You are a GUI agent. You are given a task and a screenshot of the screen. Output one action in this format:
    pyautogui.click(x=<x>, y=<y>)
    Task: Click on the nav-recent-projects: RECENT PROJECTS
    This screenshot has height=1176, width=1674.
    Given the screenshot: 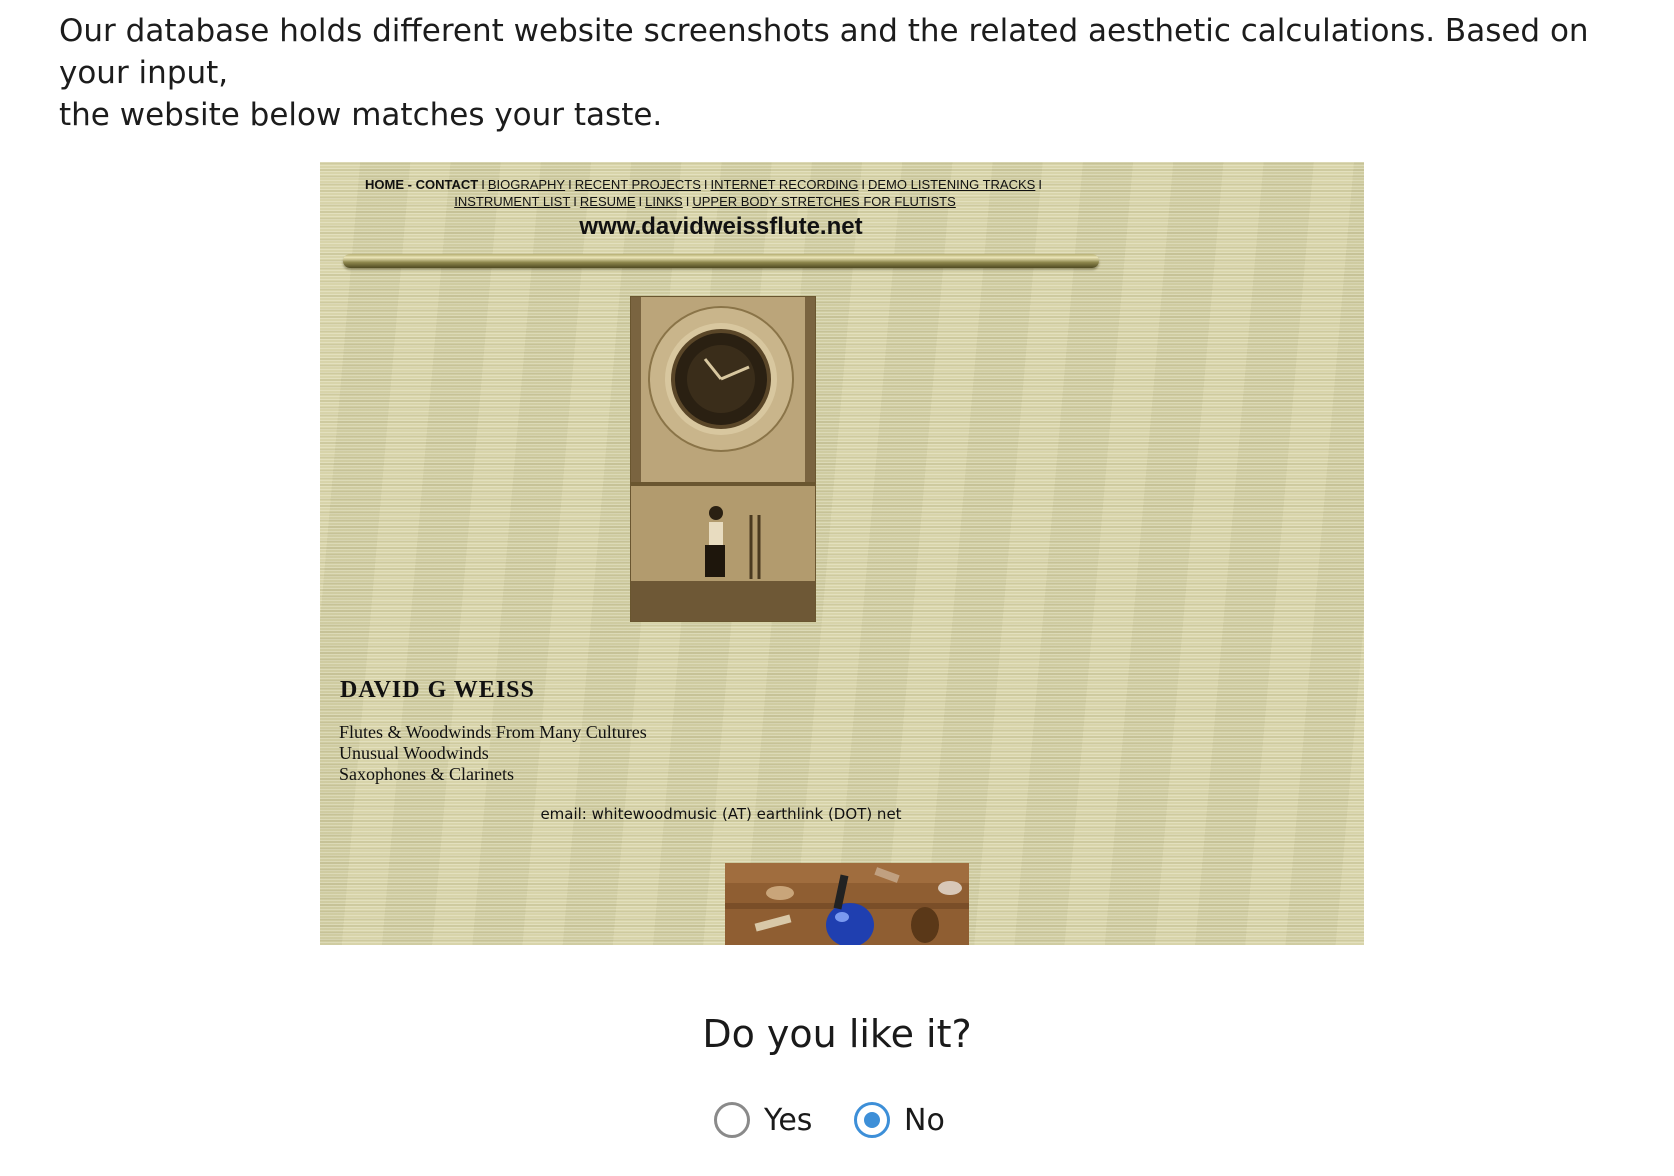 What is the action you would take?
    pyautogui.click(x=637, y=184)
    